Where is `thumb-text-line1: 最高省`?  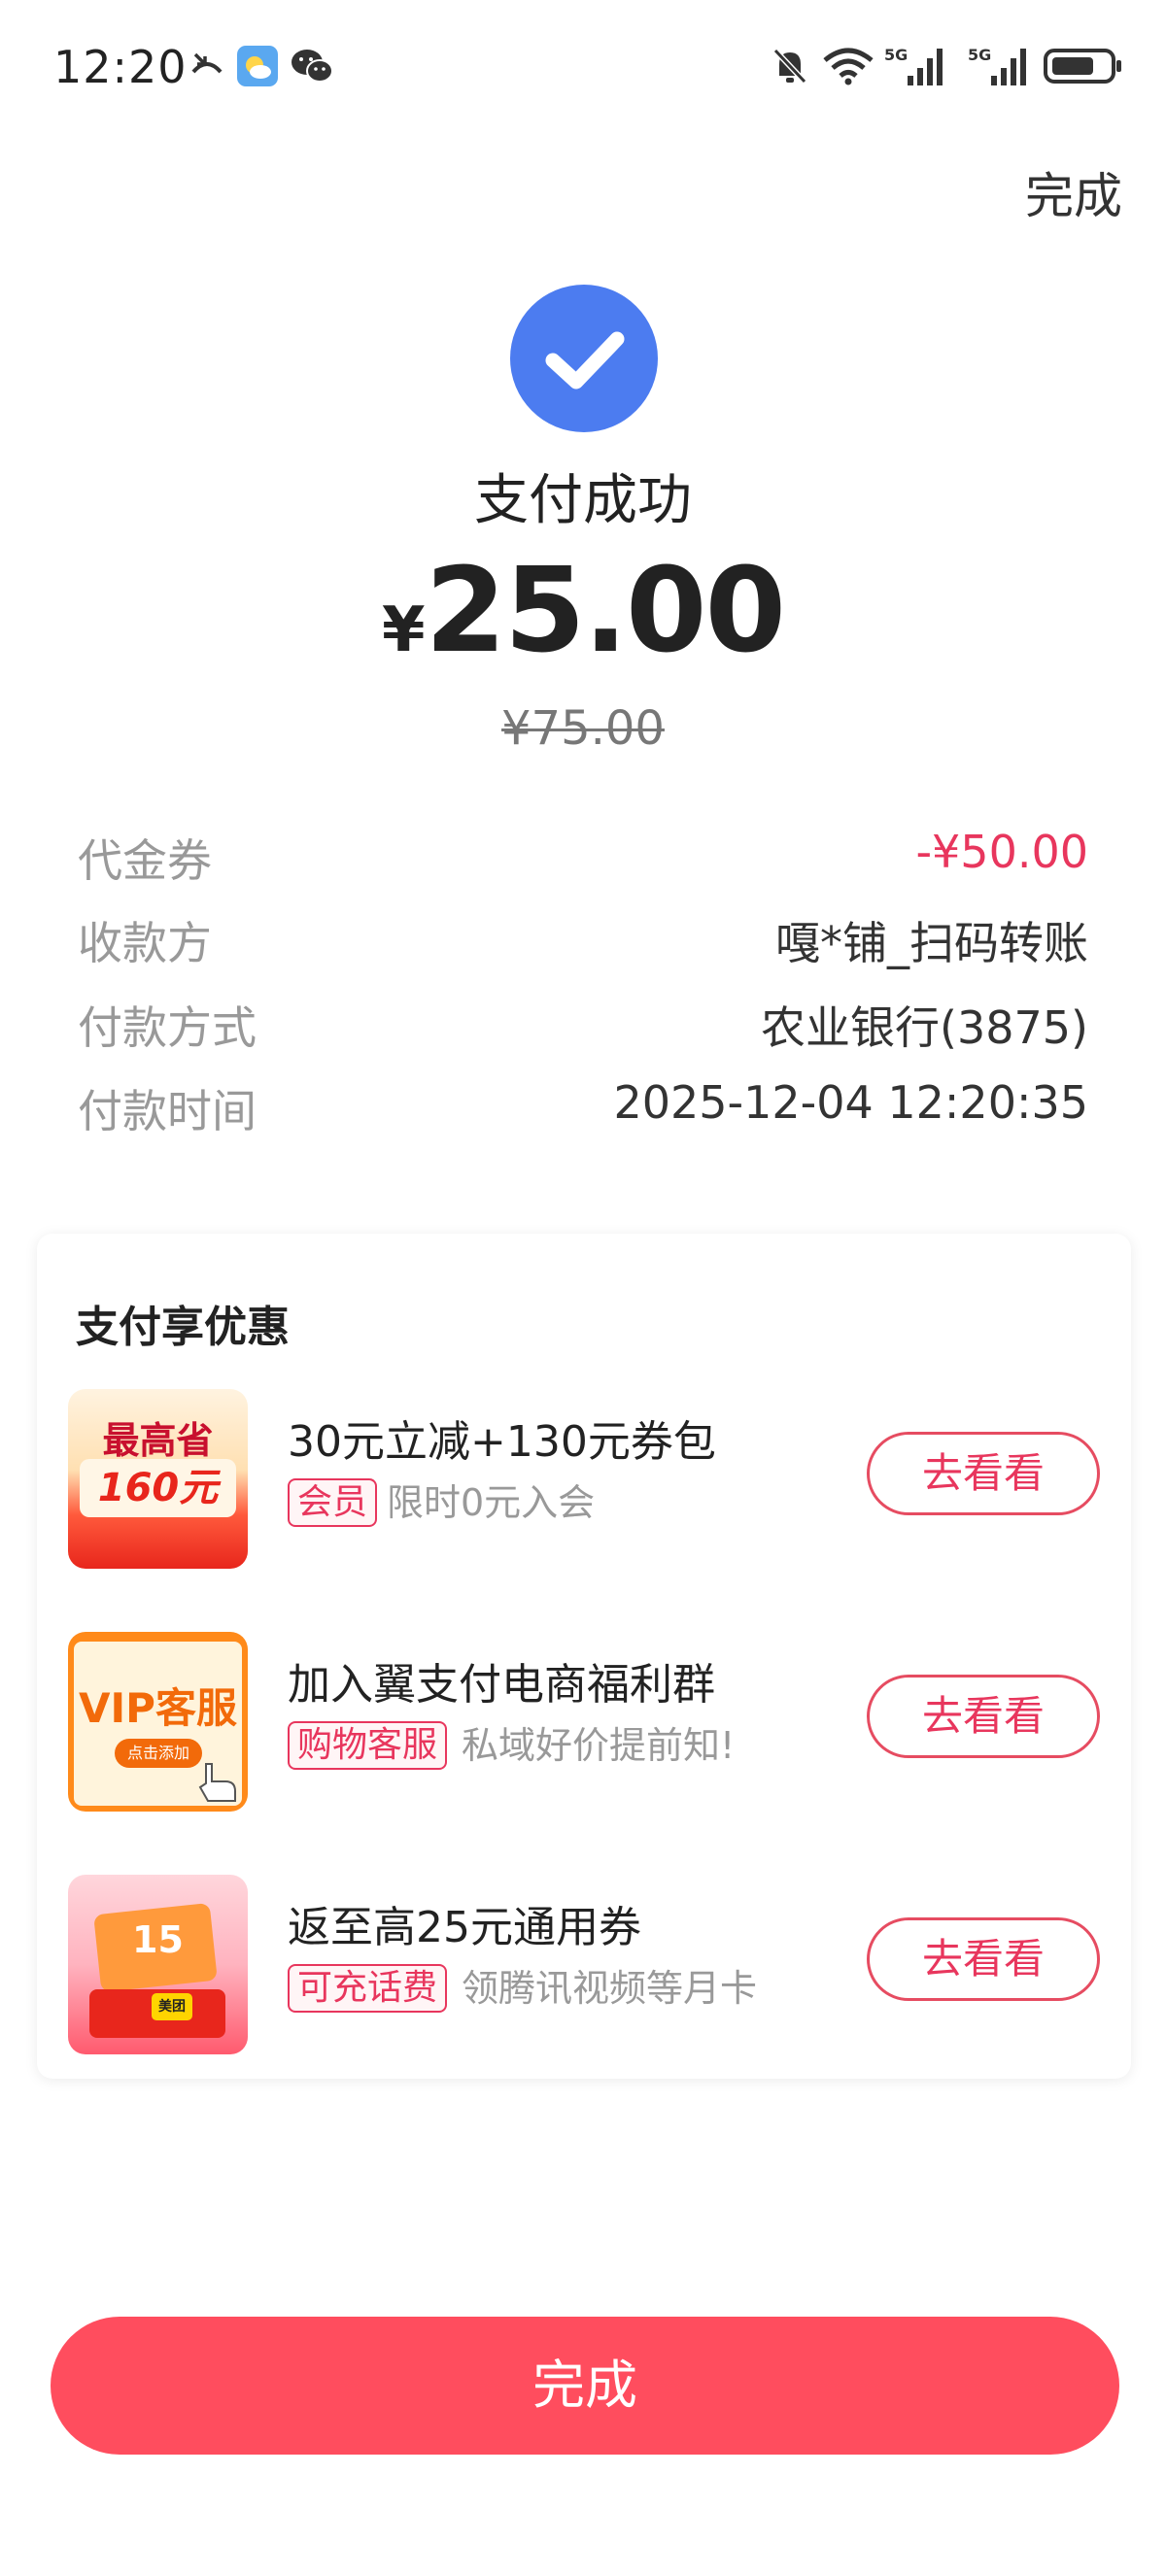 thumb-text-line1: 最高省 is located at coordinates (158, 1440).